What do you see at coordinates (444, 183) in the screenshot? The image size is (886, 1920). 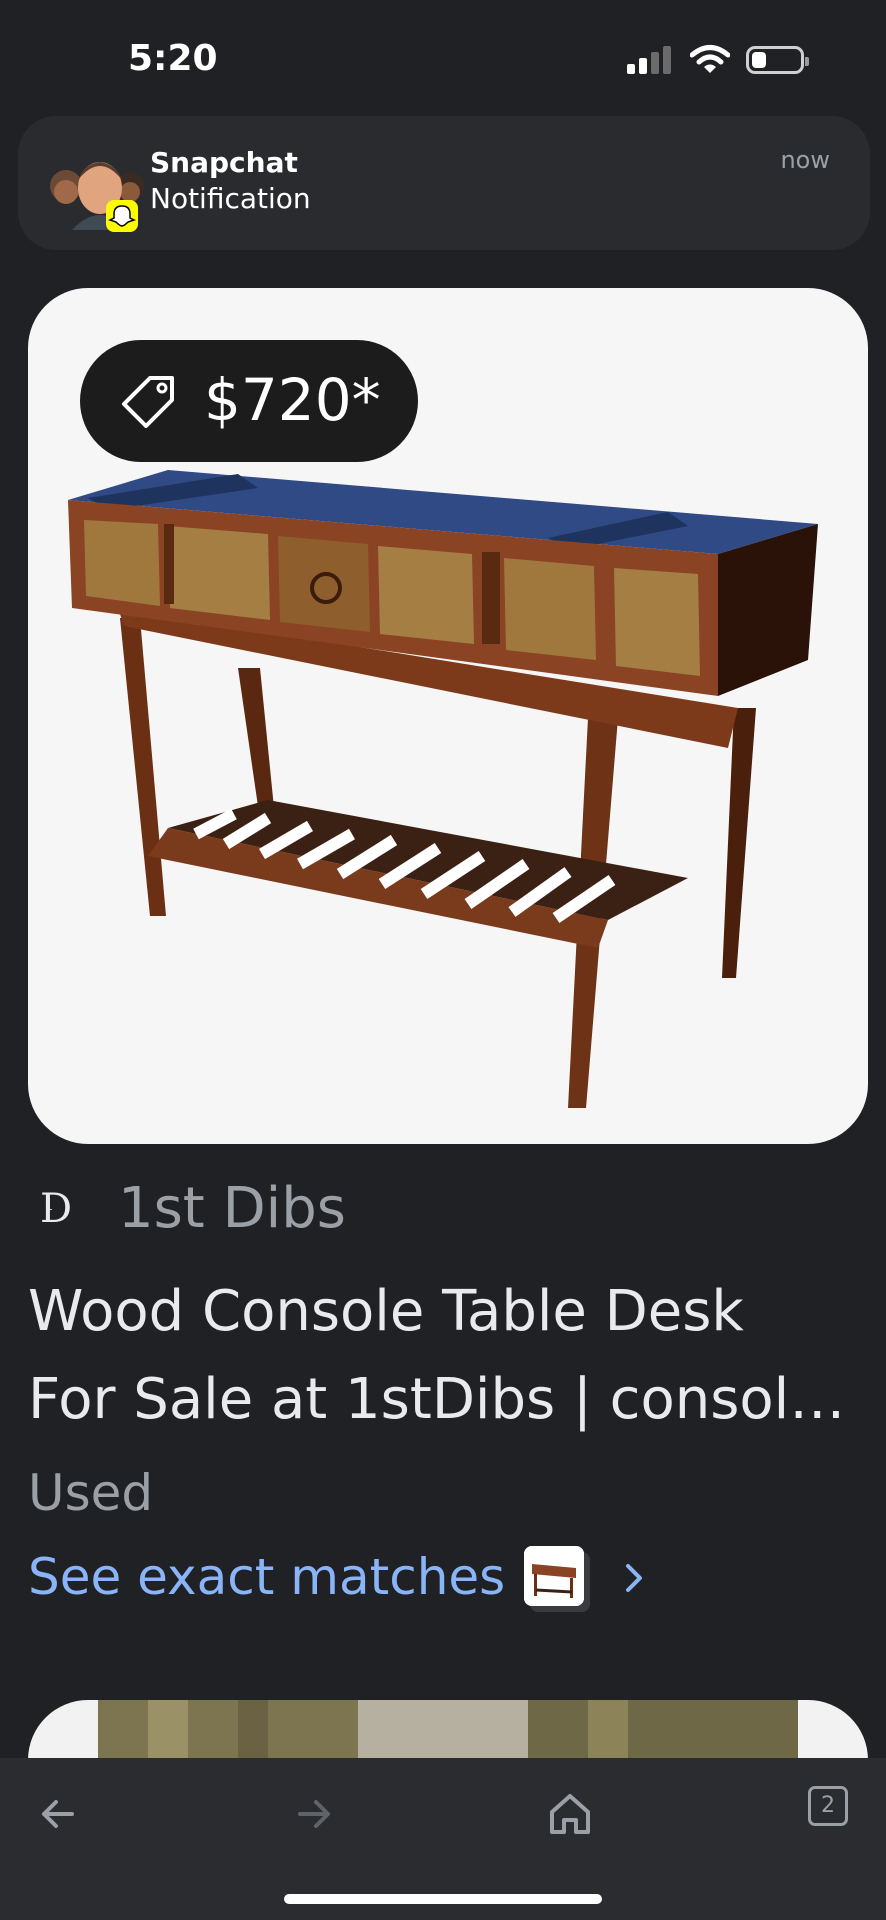 I see `snapchat-notification: Snapchat Notification now` at bounding box center [444, 183].